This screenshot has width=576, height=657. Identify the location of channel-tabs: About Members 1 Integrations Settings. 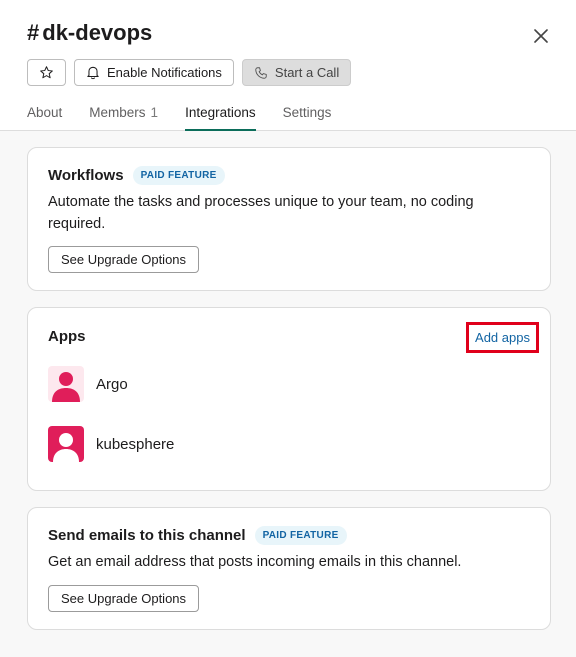
(192, 118).